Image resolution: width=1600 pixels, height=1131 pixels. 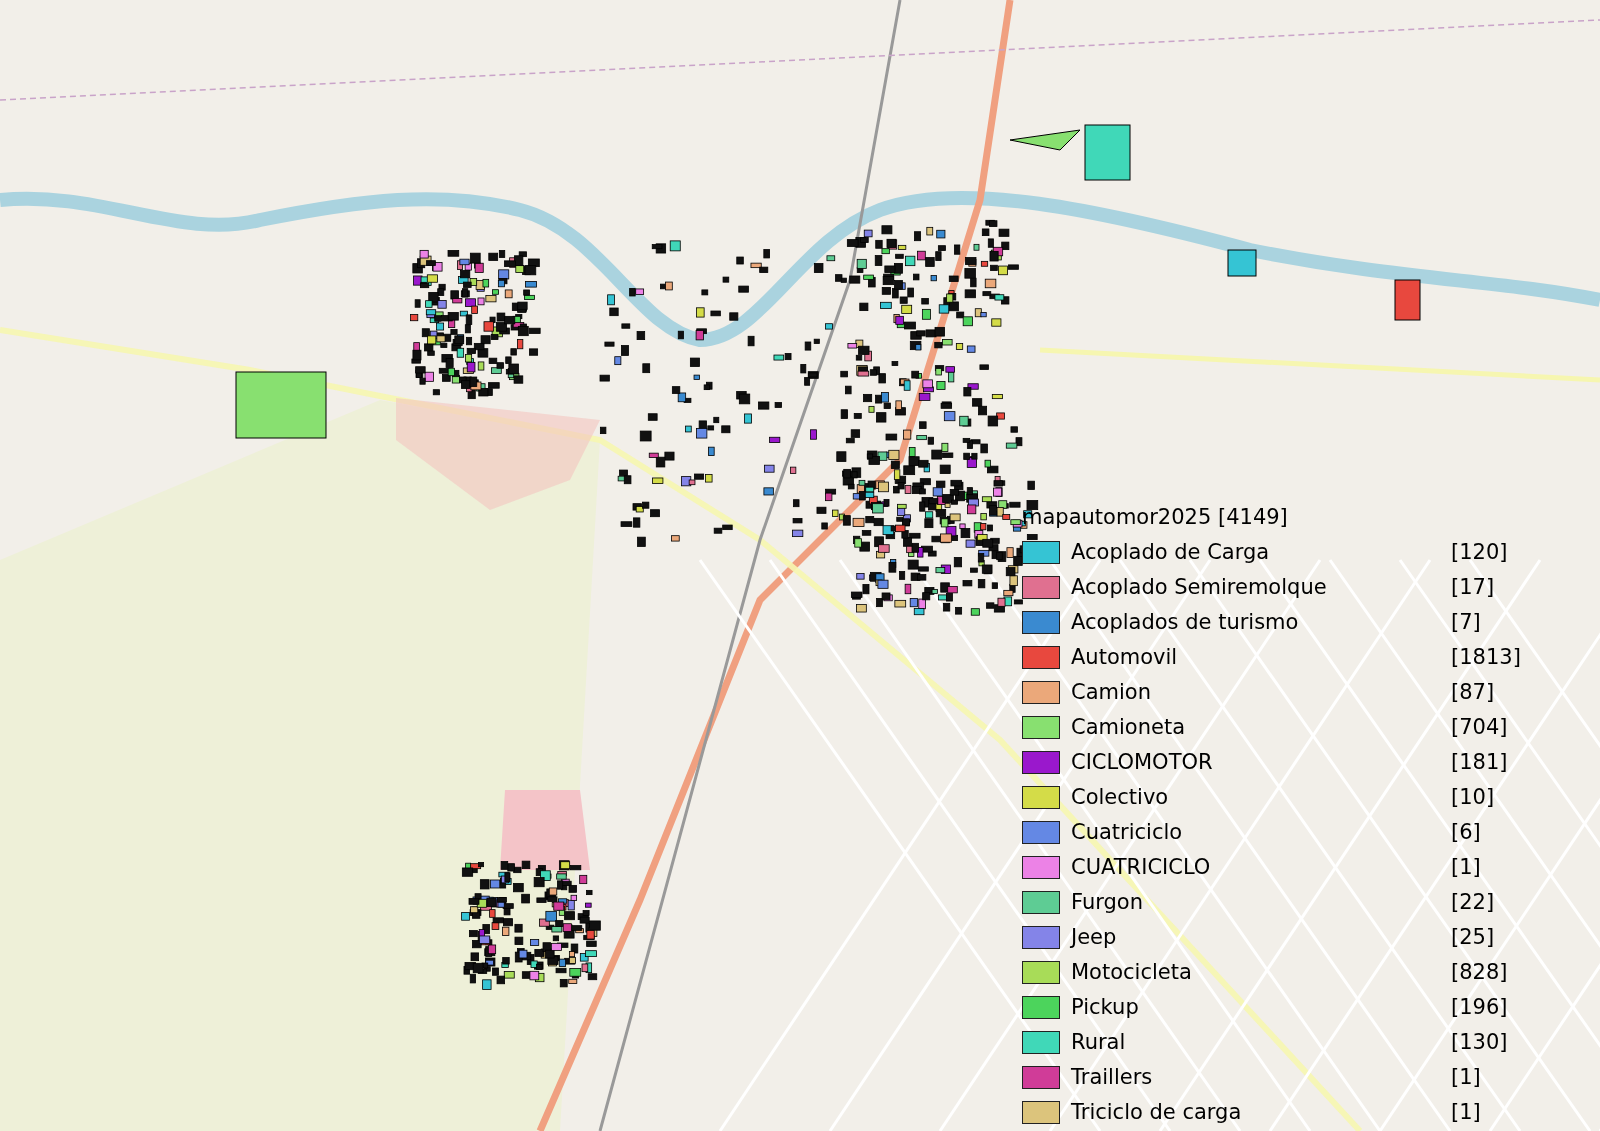 What do you see at coordinates (1199, 587) in the screenshot?
I see `legend-label: Acoplado Semiremolque` at bounding box center [1199, 587].